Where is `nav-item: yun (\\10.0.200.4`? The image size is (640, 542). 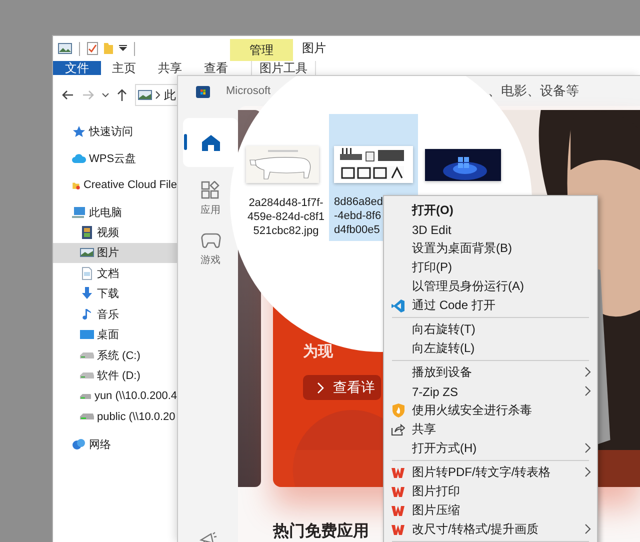 nav-item: yun (\\10.0.200.4 is located at coordinates (115, 396).